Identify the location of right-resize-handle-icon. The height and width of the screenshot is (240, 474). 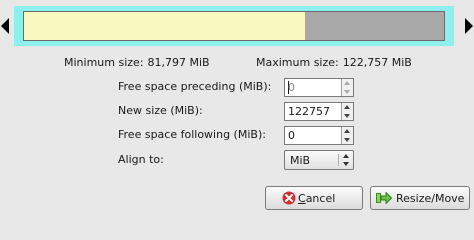
(469, 26).